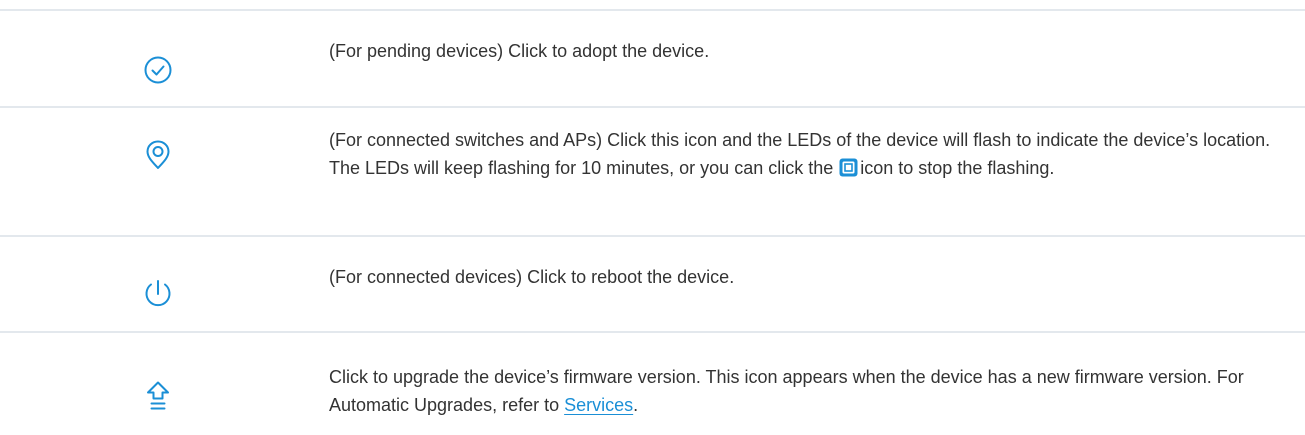 The height and width of the screenshot is (435, 1305). Describe the element at coordinates (158, 156) in the screenshot. I see `locate-pin-icon` at that location.